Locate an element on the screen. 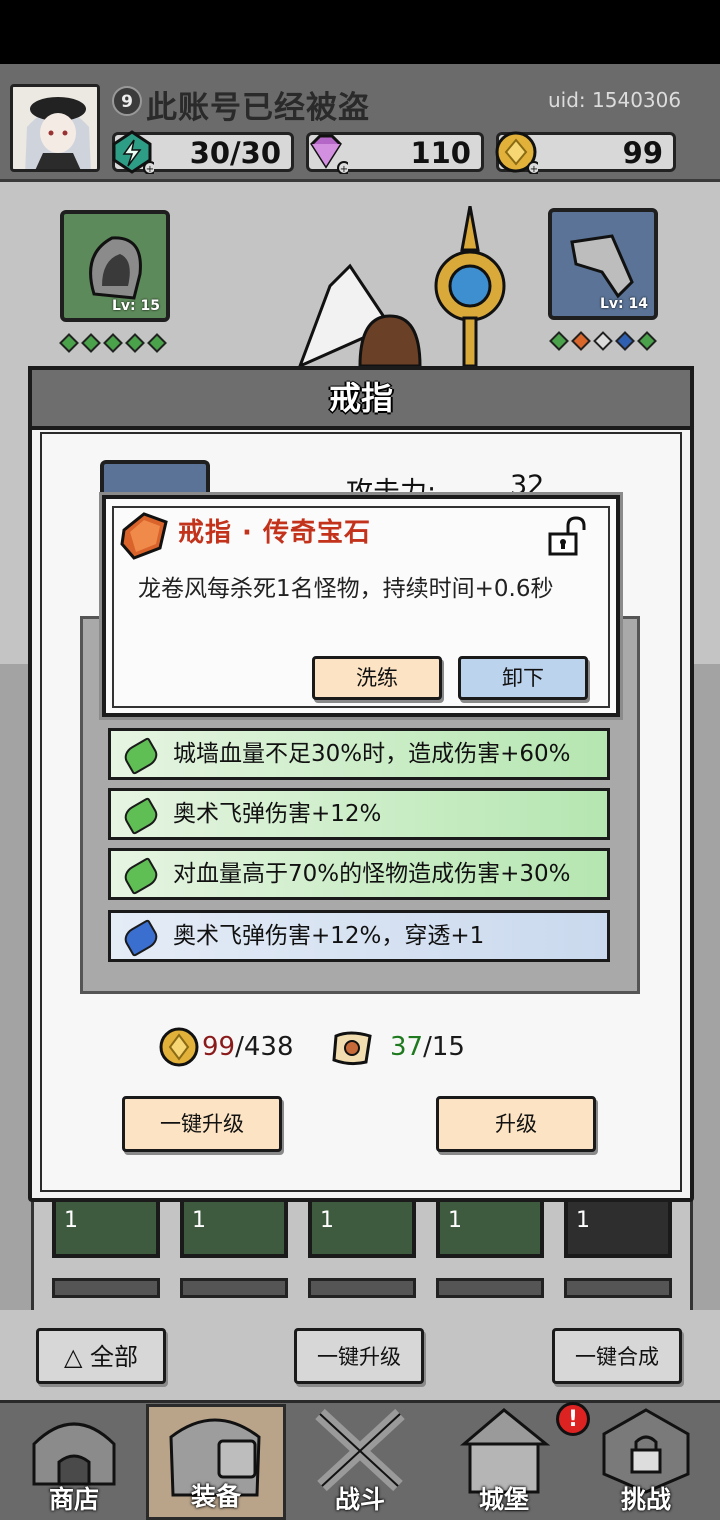 This screenshot has width=720, height=1520. dialog-title: 戒指 is located at coordinates (360, 398).